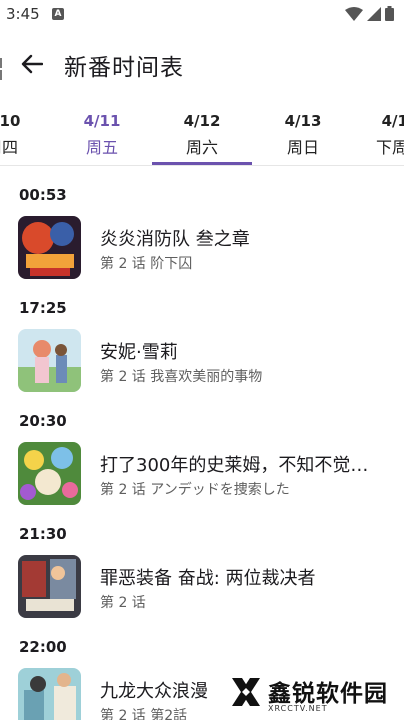  Describe the element at coordinates (123, 603) in the screenshot. I see `item-subtitle: 第 2 话` at that location.